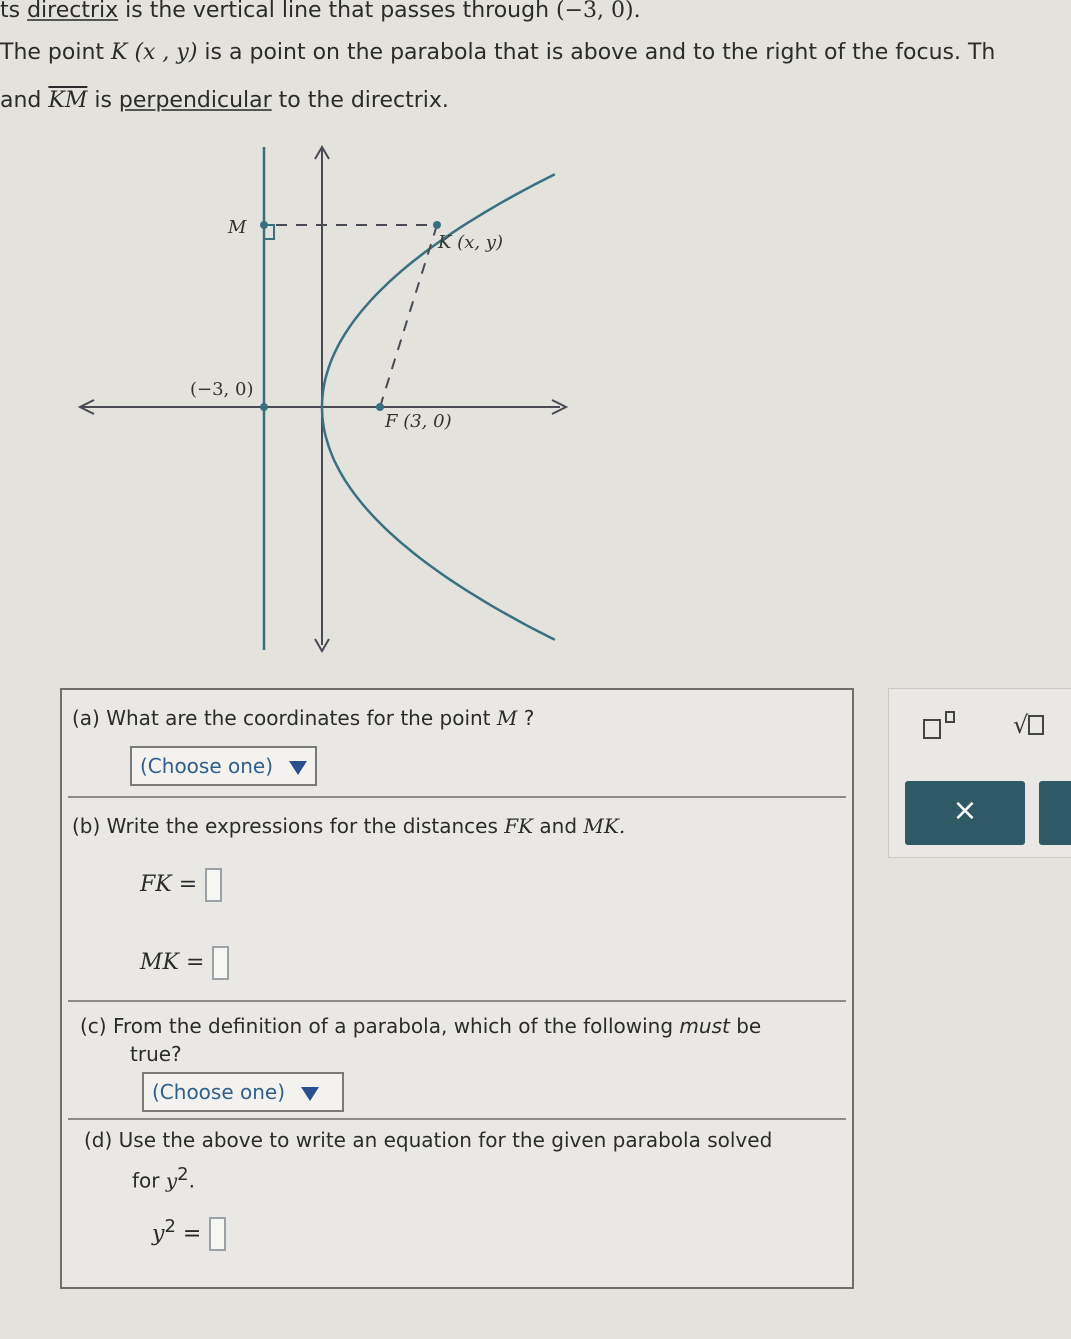 This screenshot has width=1071, height=1339. What do you see at coordinates (337, 11) in the screenshot?
I see `intro-text: is the vertical line that passes through` at bounding box center [337, 11].